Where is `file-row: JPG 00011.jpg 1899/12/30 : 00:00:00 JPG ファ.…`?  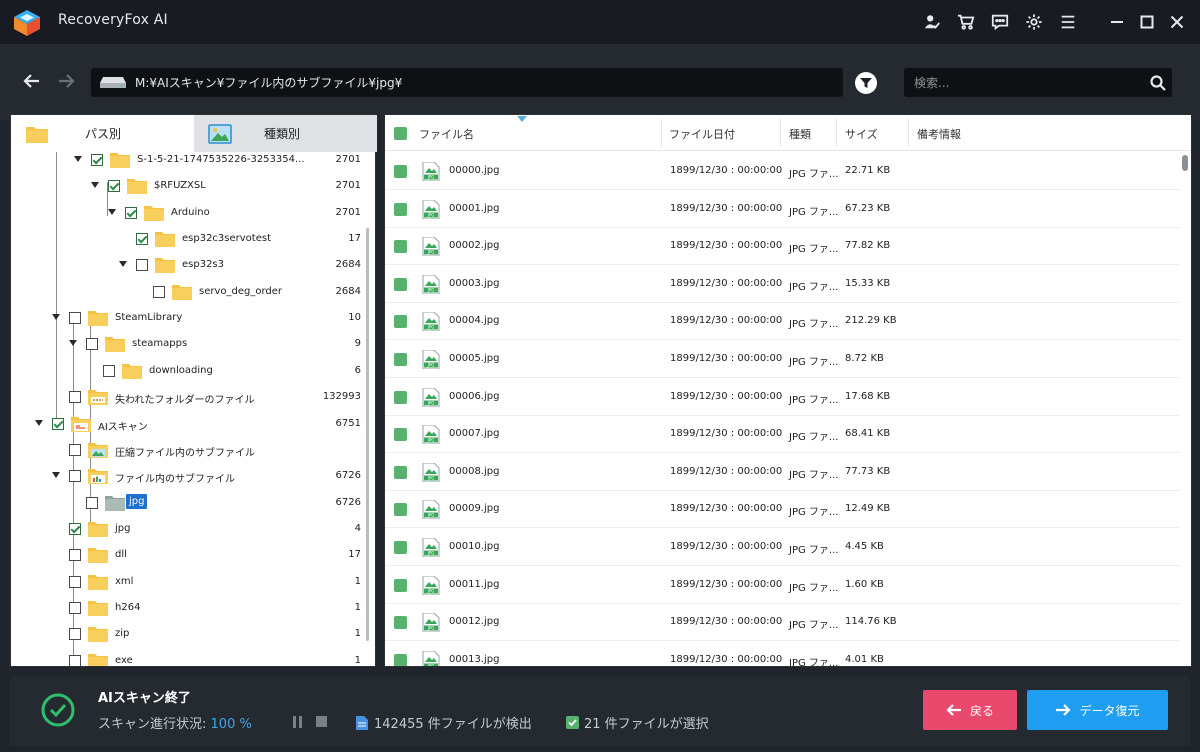
file-row: JPG 00011.jpg 1899/12/30 : 00:00:00 JPG ファ.… is located at coordinates (782, 585).